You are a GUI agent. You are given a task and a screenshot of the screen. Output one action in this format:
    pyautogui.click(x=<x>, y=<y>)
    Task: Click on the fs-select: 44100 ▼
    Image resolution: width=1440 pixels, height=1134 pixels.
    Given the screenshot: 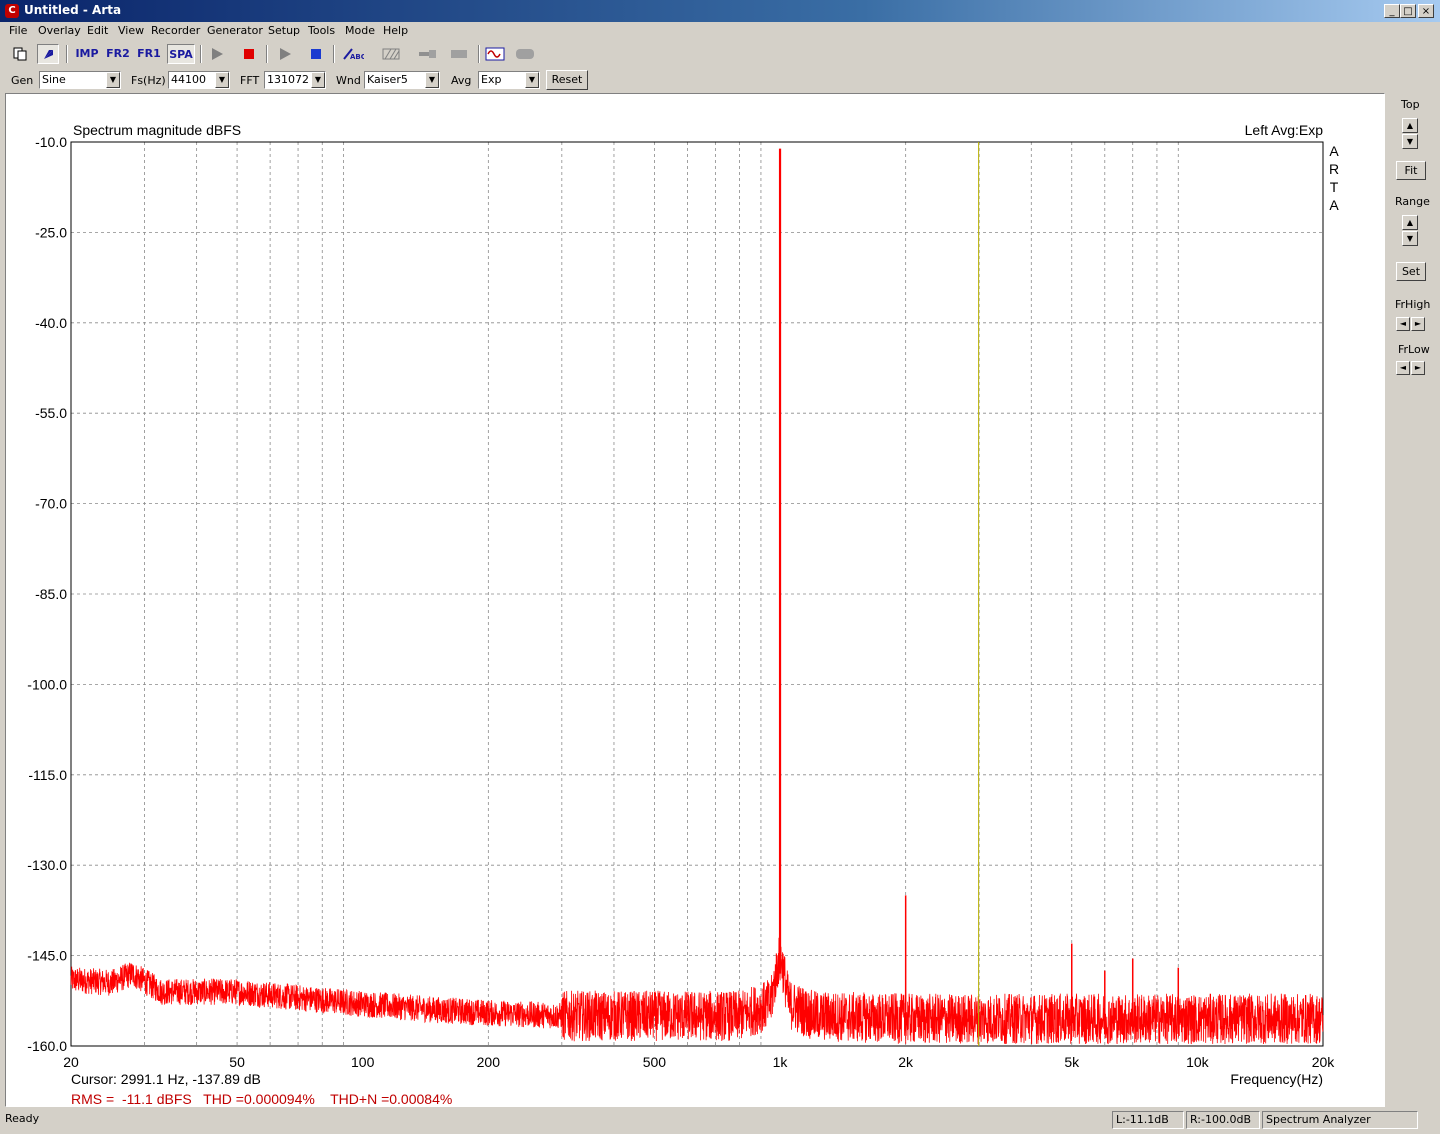 What is the action you would take?
    pyautogui.click(x=199, y=80)
    